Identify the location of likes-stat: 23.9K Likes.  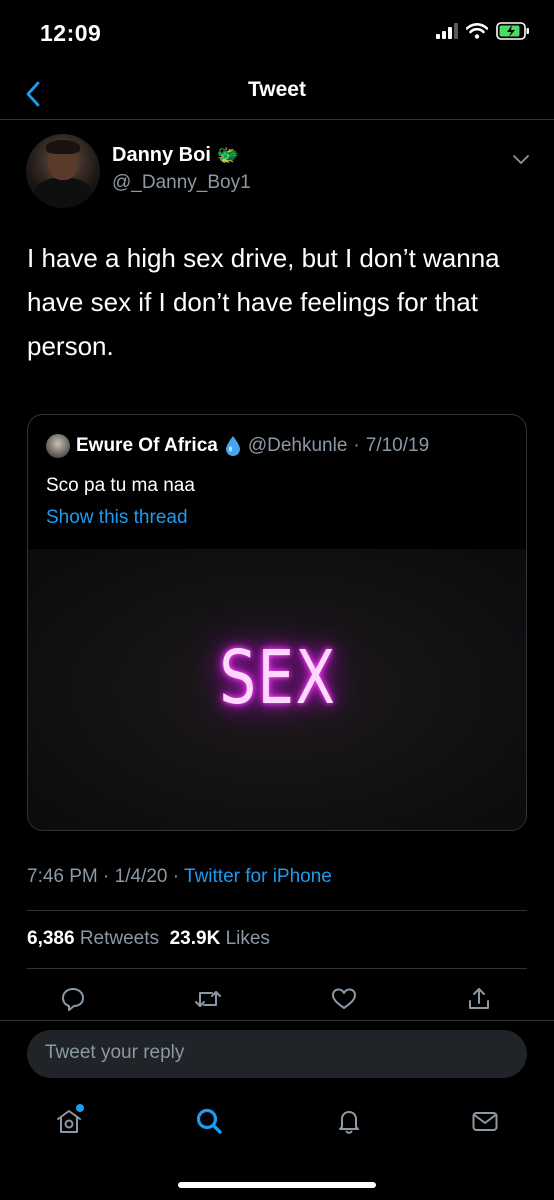
(220, 938).